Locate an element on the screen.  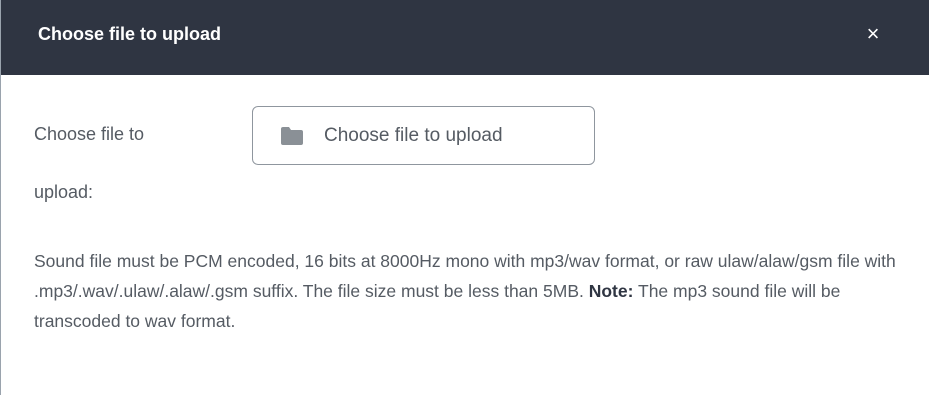
close-button: × is located at coordinates (873, 34).